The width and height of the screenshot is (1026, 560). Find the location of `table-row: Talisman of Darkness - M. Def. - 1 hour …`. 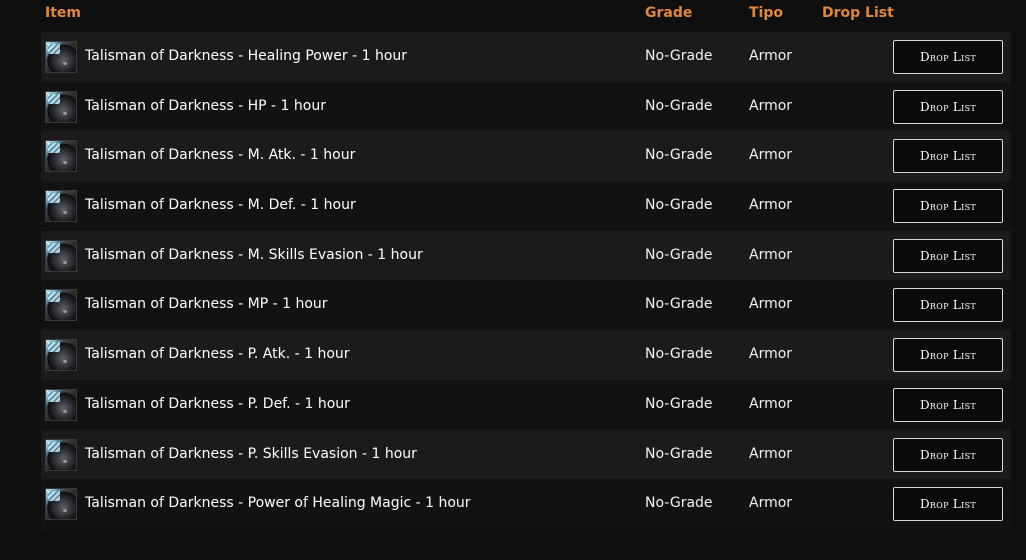

table-row: Talisman of Darkness - M. Def. - 1 hour … is located at coordinates (526, 206).